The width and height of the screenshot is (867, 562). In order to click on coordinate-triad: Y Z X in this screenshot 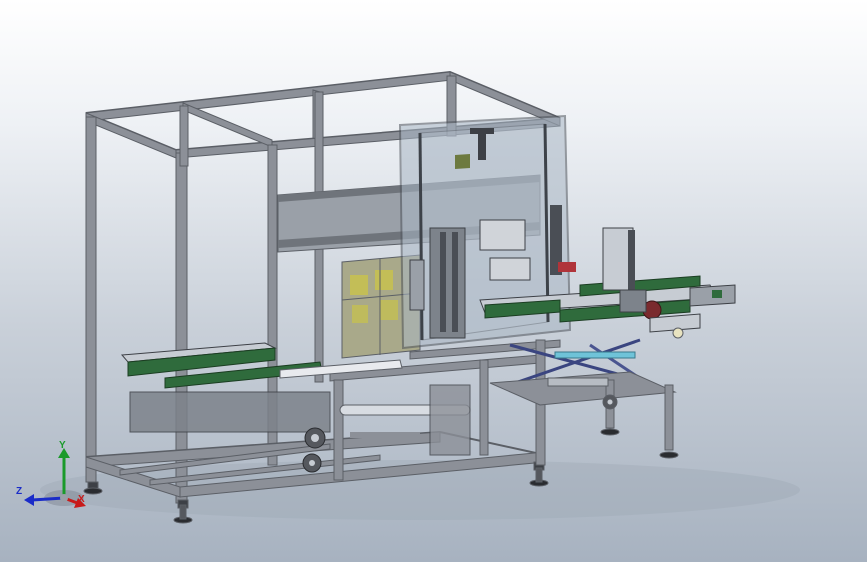, I will do `click(54, 478)`.